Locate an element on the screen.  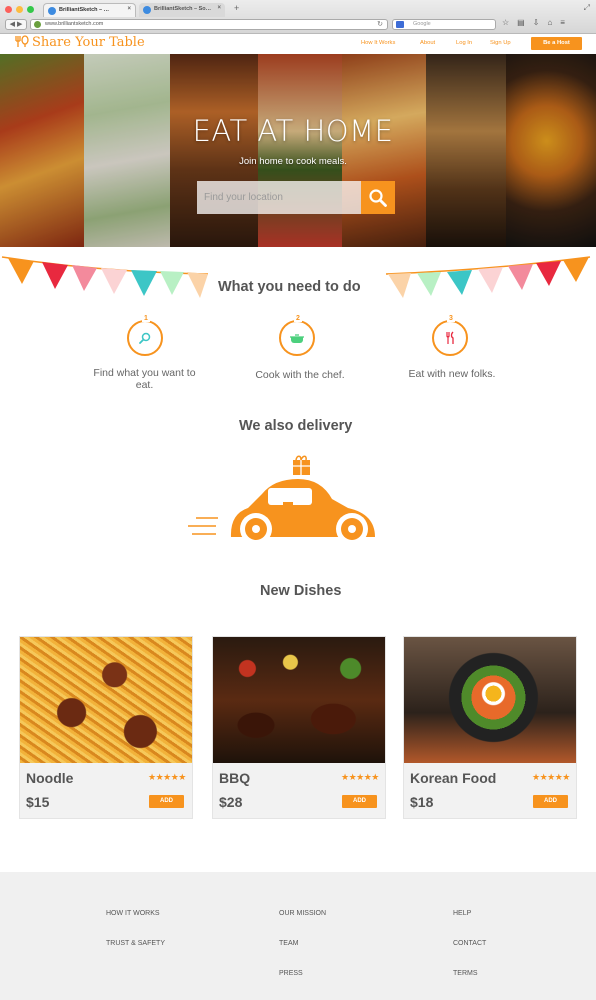
search-engine-placeholder: Google is located at coordinates (422, 24).